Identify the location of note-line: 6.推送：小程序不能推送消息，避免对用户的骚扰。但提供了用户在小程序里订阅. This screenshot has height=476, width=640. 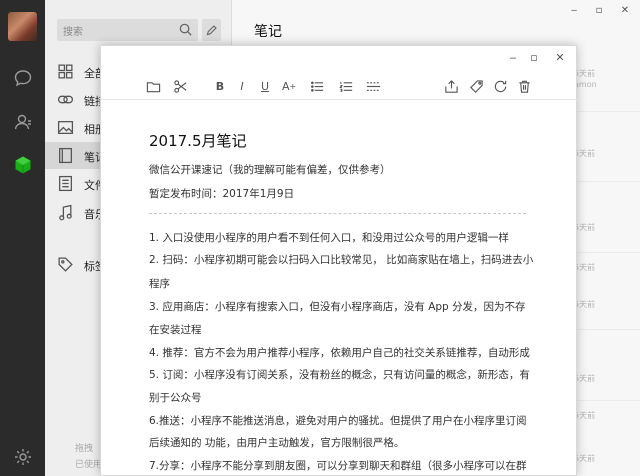
(338, 421).